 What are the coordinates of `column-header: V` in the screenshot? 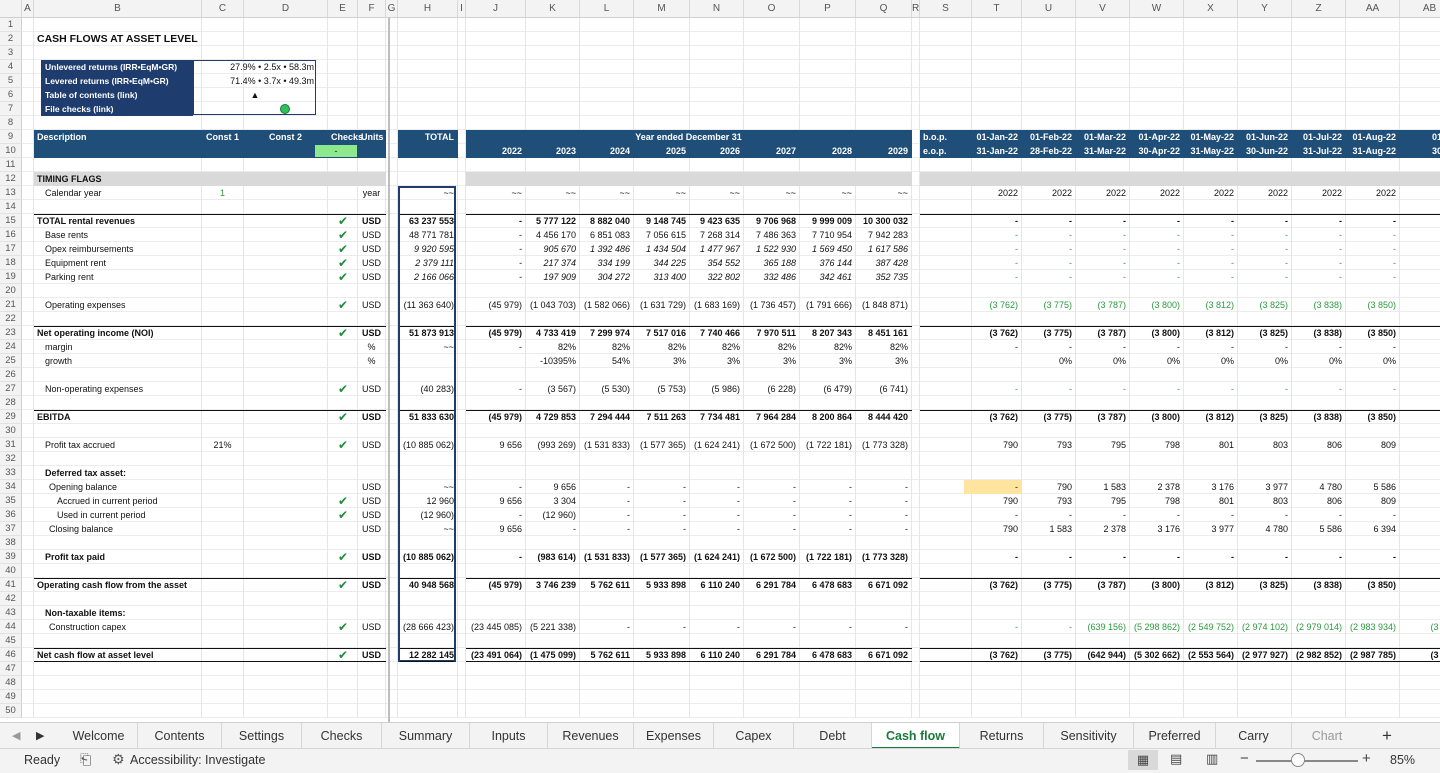 It's located at (1103, 9).